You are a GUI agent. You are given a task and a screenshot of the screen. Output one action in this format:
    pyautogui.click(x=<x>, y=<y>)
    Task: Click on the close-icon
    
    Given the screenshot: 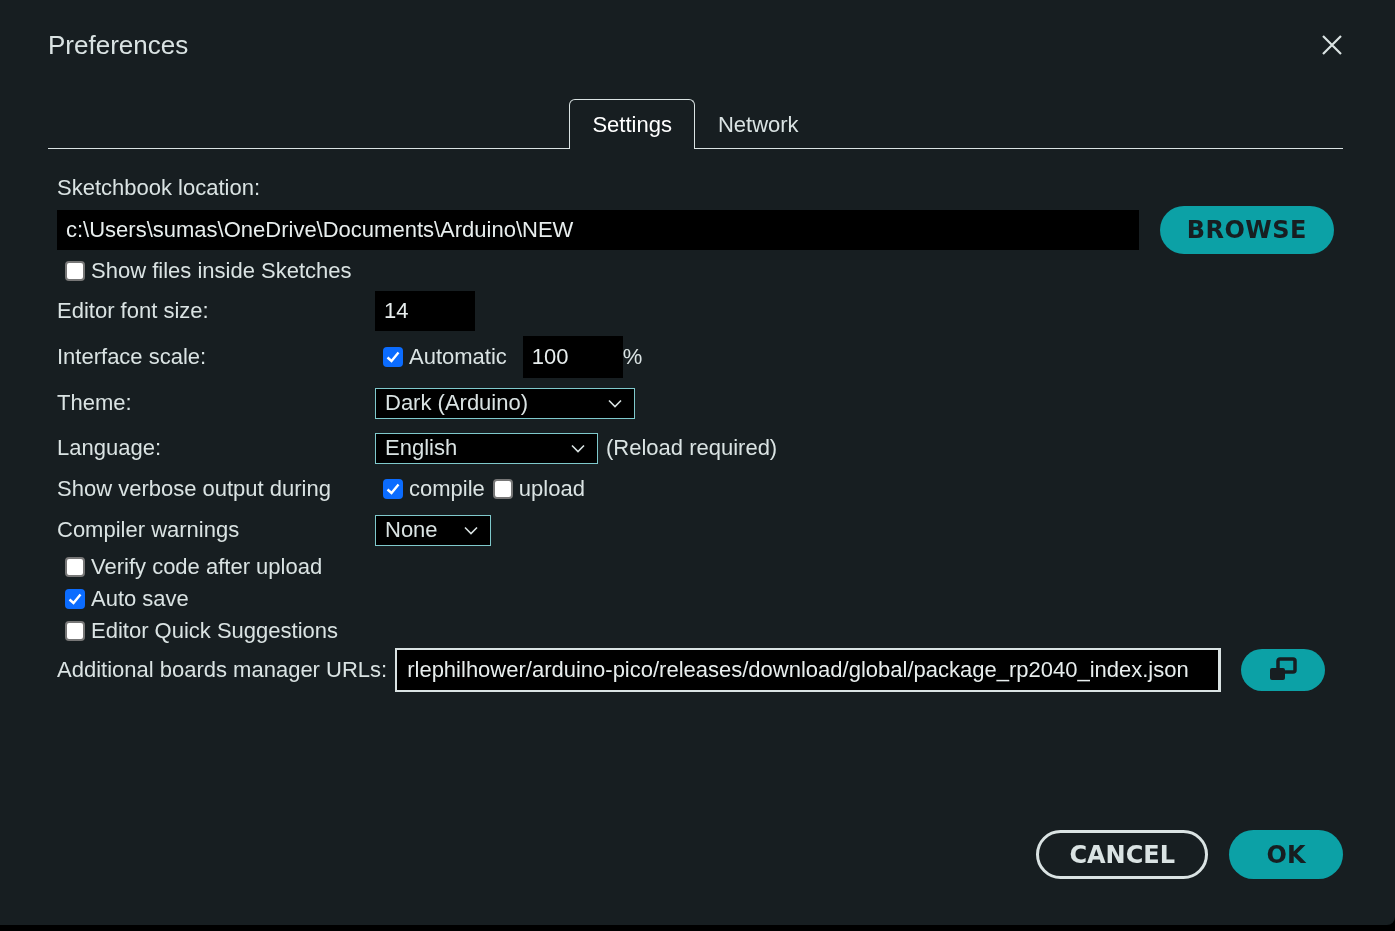 What is the action you would take?
    pyautogui.click(x=1332, y=45)
    